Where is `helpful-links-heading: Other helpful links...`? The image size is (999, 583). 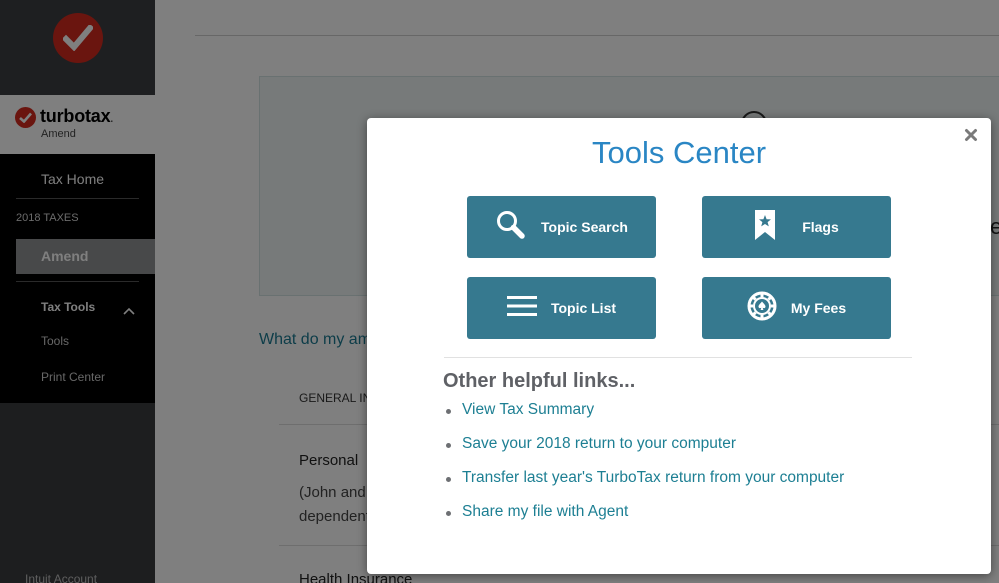 helpful-links-heading: Other helpful links... is located at coordinates (539, 381).